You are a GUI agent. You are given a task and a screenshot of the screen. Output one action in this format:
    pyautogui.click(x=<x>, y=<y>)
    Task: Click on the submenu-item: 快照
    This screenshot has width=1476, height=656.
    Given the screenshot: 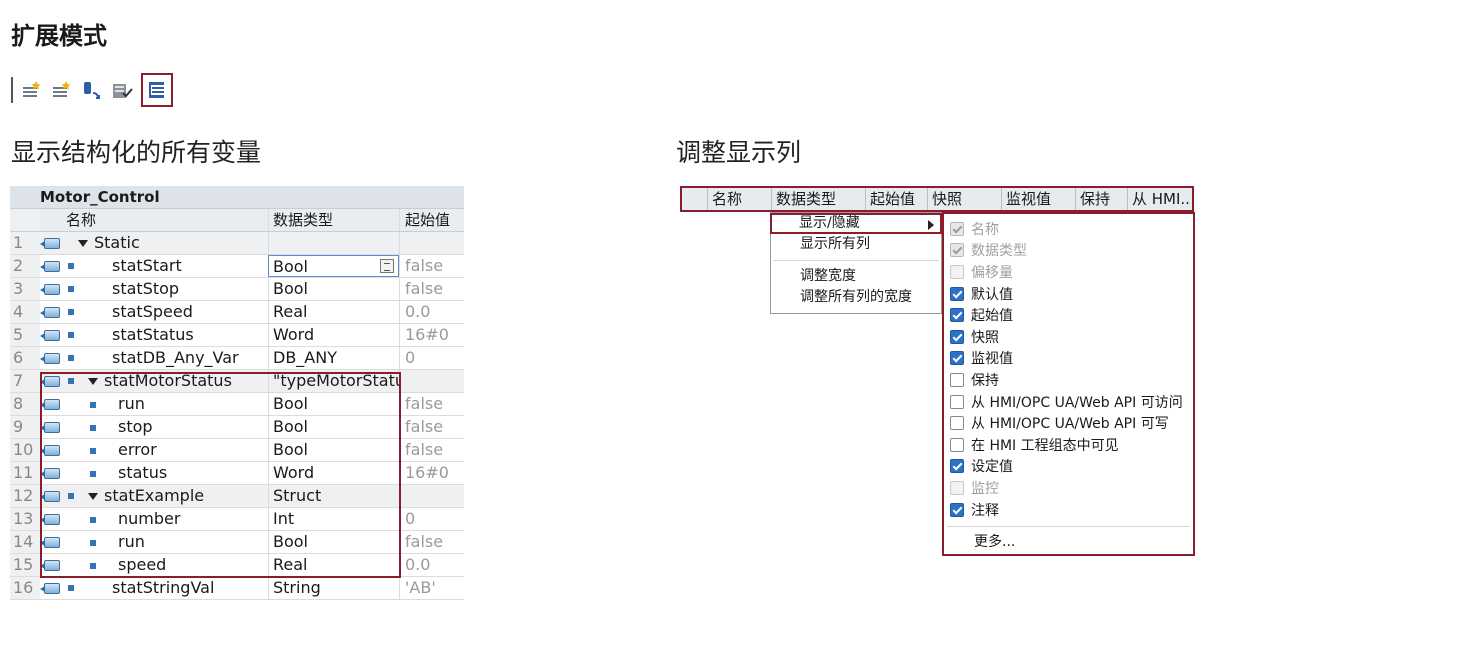 What is the action you would take?
    pyautogui.click(x=1068, y=337)
    